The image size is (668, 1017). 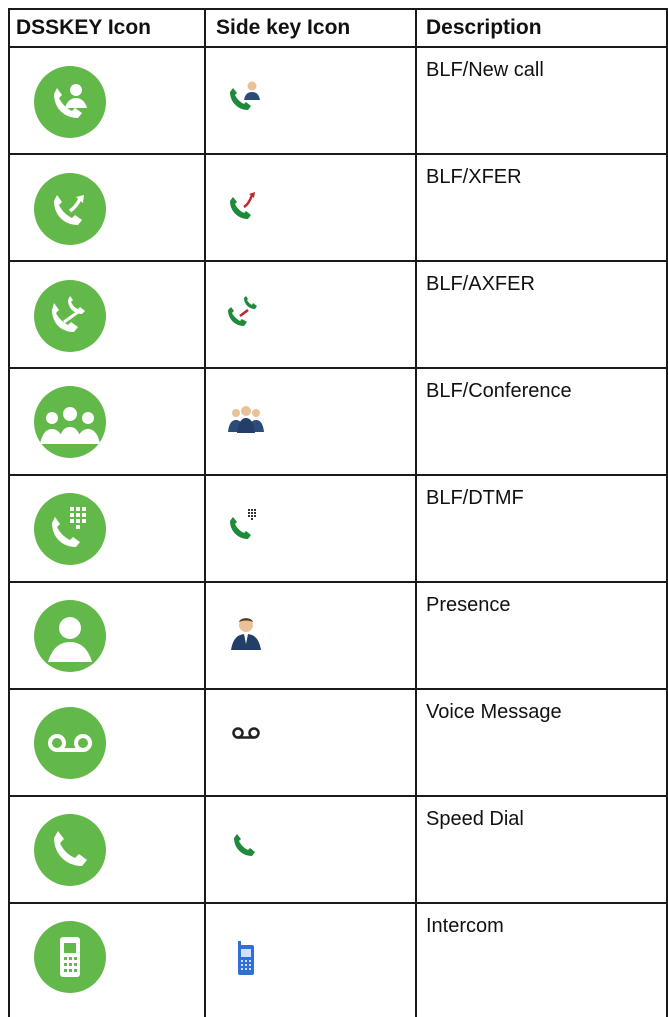 What do you see at coordinates (246, 205) in the screenshot?
I see `side-phone-transfer-icon` at bounding box center [246, 205].